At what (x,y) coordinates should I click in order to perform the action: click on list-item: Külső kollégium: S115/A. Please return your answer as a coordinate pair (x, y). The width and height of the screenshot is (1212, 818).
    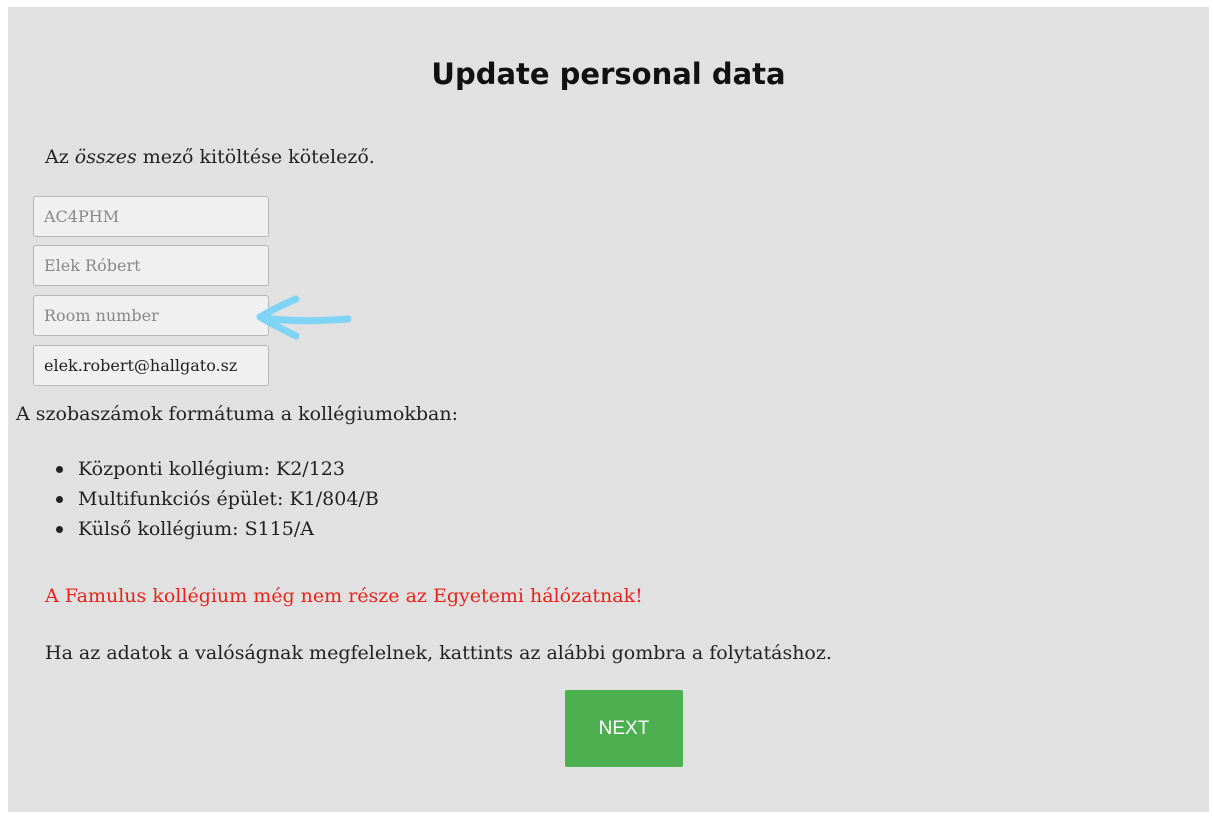
    Looking at the image, I should click on (217, 529).